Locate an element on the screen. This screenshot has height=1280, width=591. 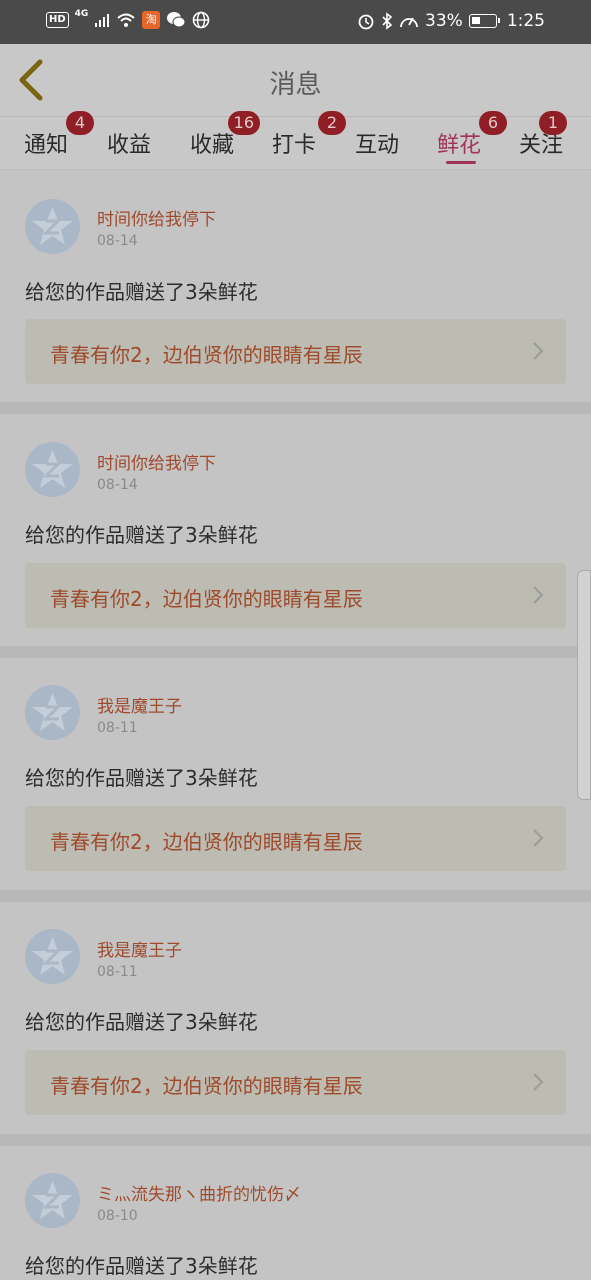
tab-label: 收益 is located at coordinates (129, 145).